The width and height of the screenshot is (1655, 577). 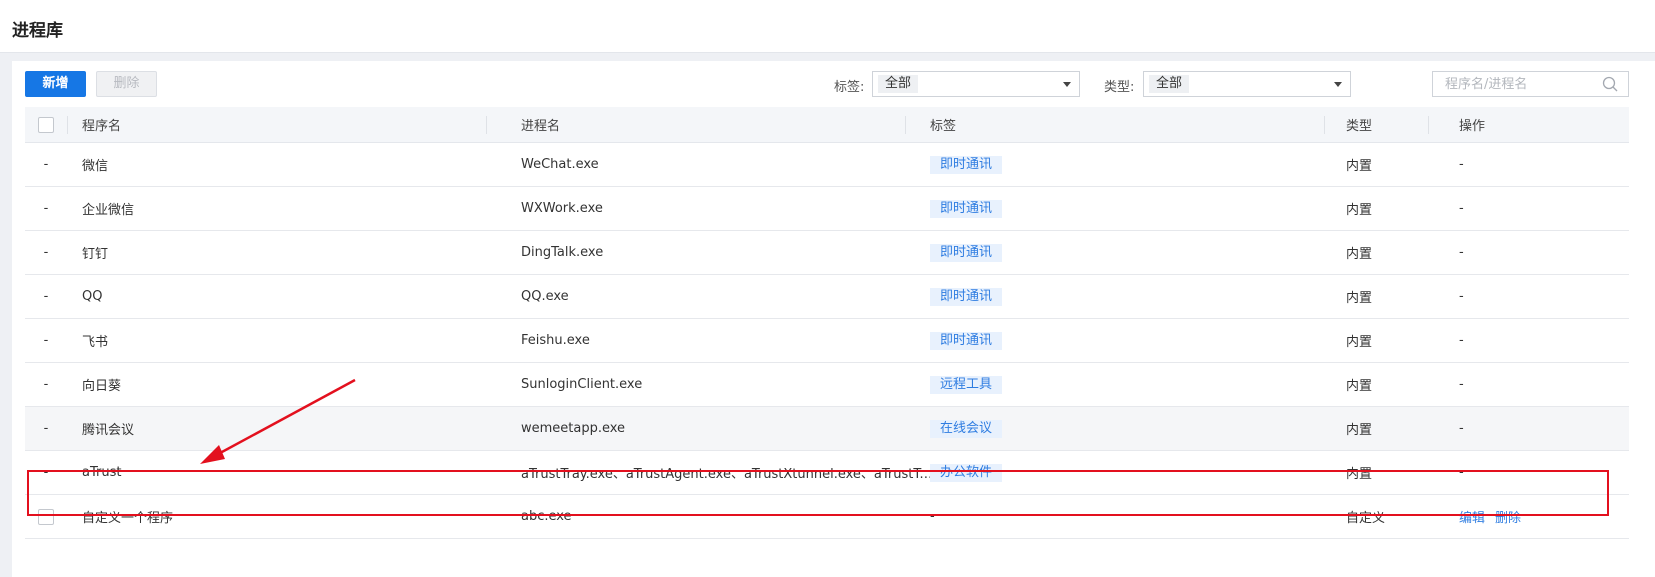 I want to click on delete-button-disabled: 删除, so click(x=126, y=84).